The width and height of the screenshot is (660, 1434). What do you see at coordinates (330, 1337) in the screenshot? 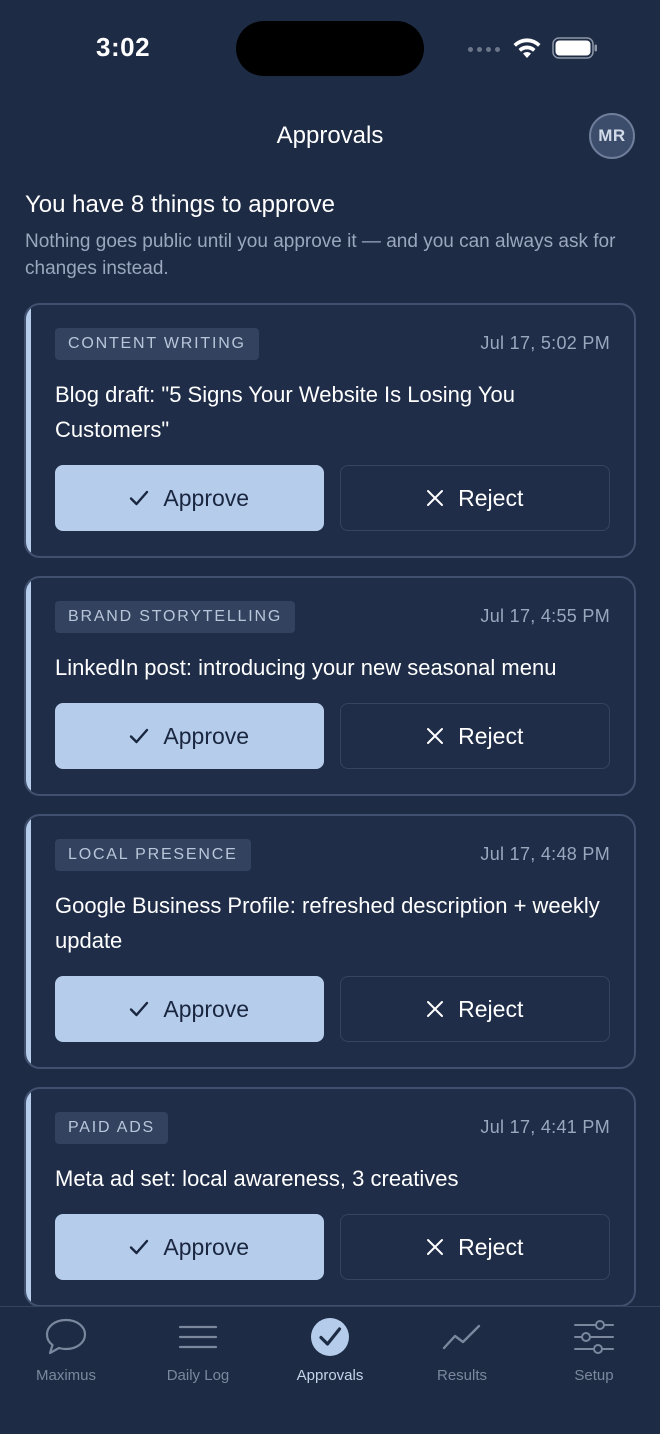
I see `check-circle-icon` at bounding box center [330, 1337].